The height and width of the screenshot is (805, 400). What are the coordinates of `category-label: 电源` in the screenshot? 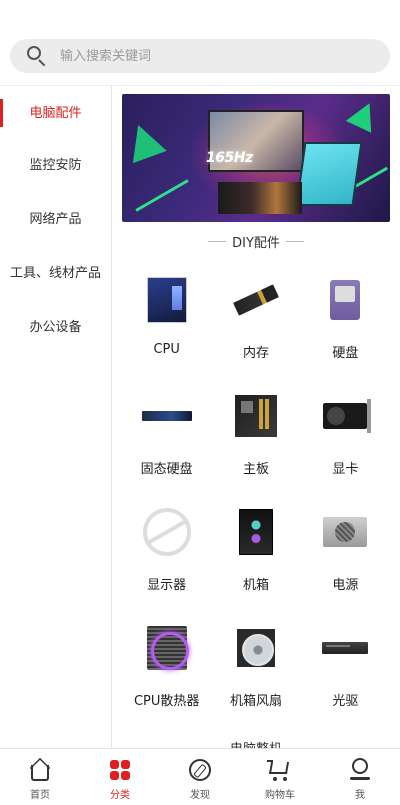 It's located at (345, 585).